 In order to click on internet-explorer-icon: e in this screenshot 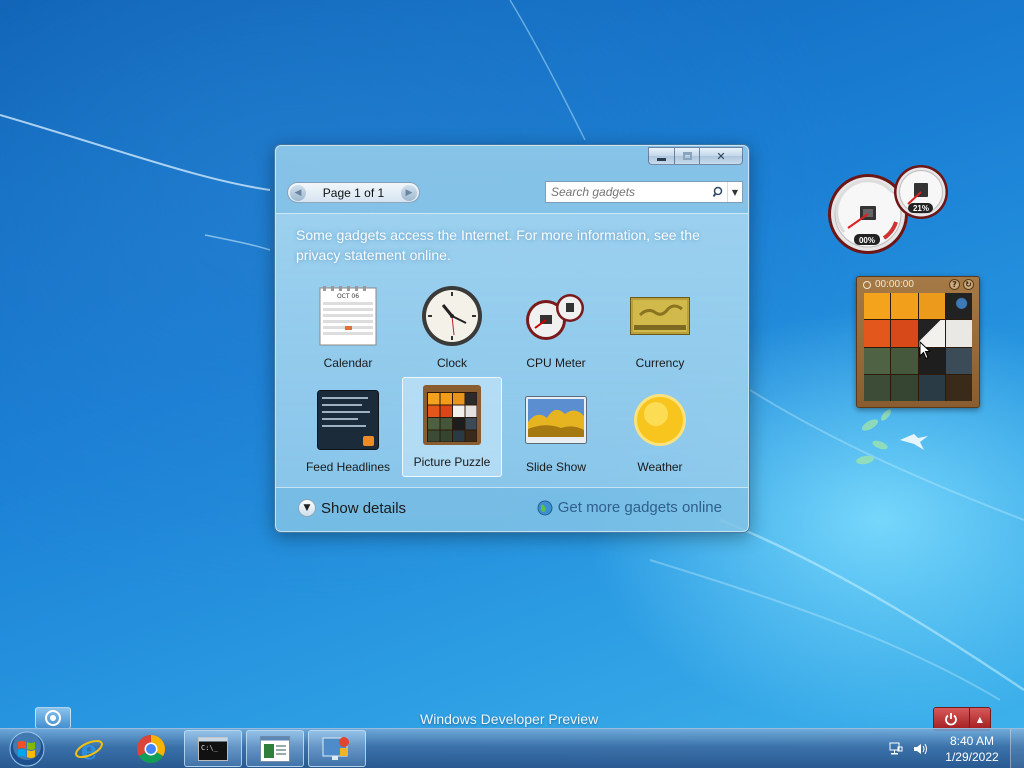, I will do `click(89, 750)`.